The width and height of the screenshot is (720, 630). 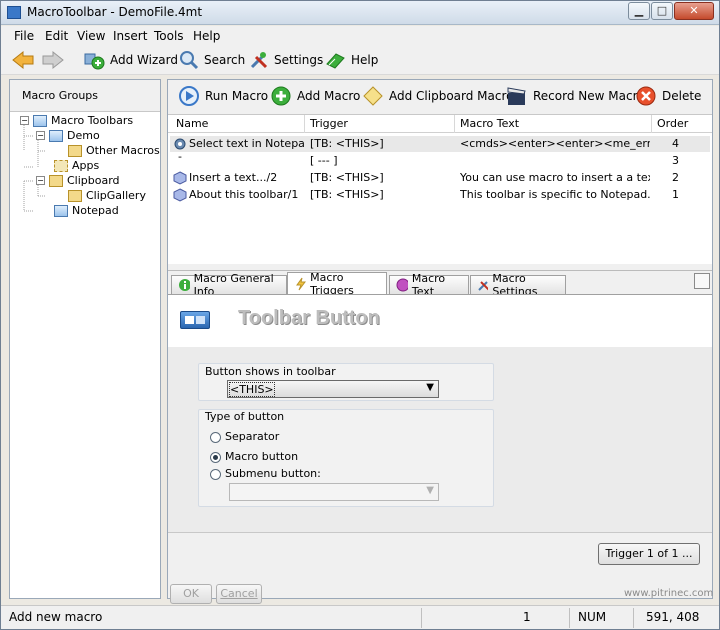 What do you see at coordinates (694, 11) in the screenshot?
I see `close-button: ✕` at bounding box center [694, 11].